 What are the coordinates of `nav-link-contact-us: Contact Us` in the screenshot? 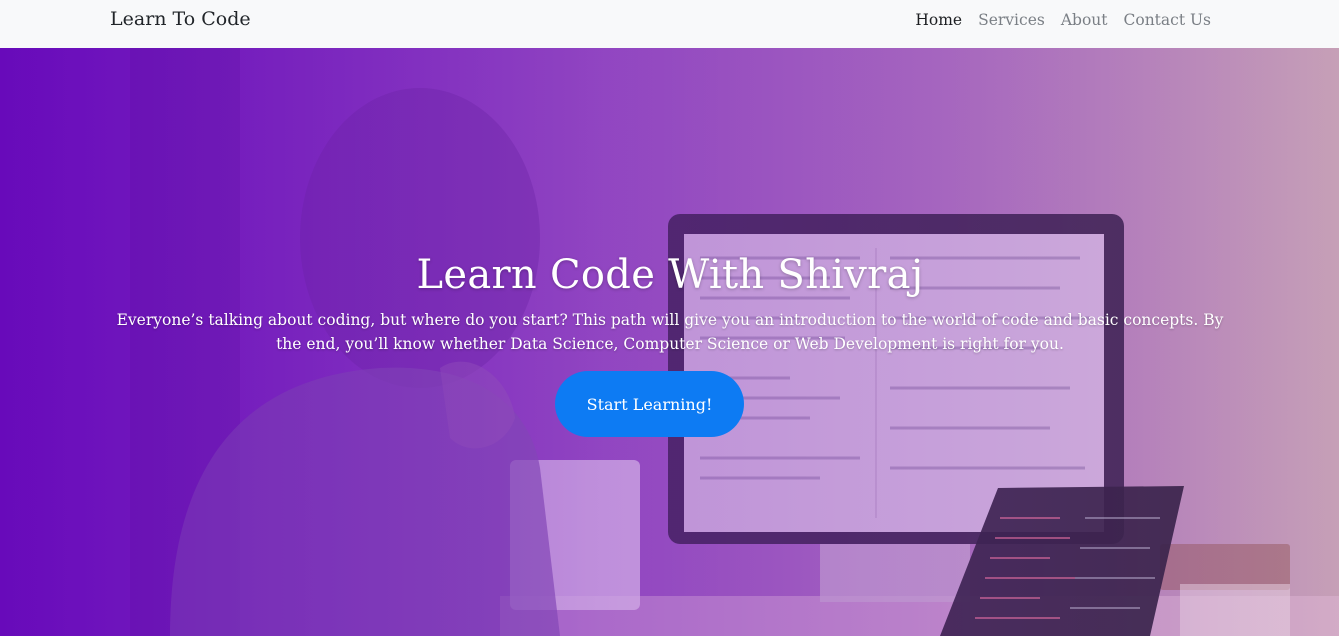 It's located at (1168, 20).